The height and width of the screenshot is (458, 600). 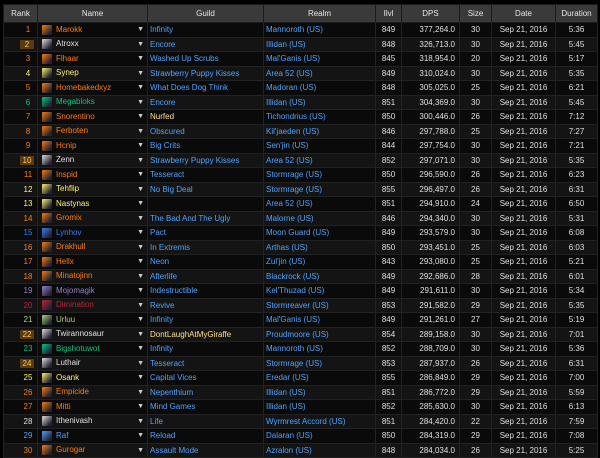 I want to click on player-name: Gurogar, so click(x=70, y=449).